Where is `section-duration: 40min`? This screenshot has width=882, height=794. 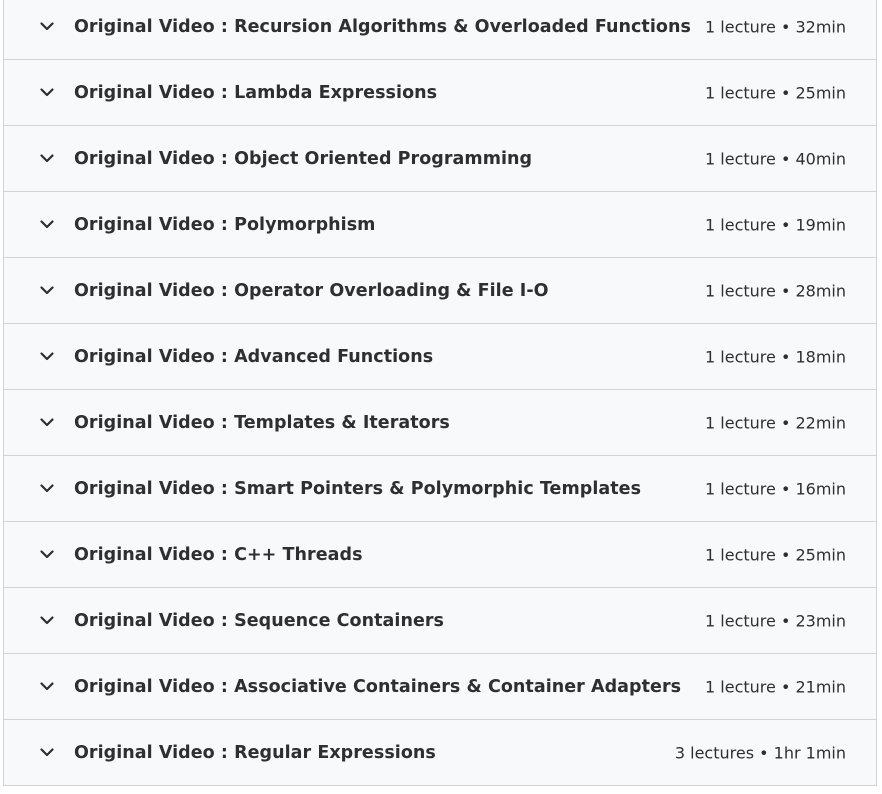
section-duration: 40min is located at coordinates (820, 158).